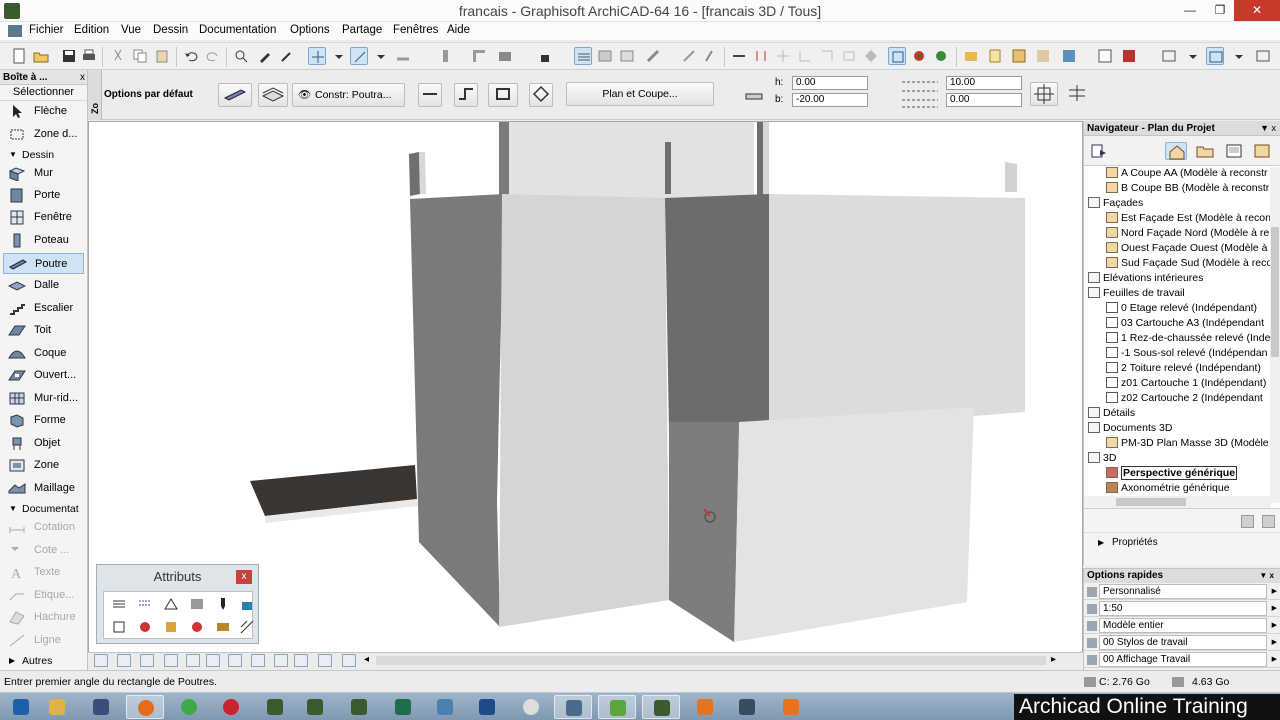  I want to click on navigator-settings-icon, so click(1247, 521).